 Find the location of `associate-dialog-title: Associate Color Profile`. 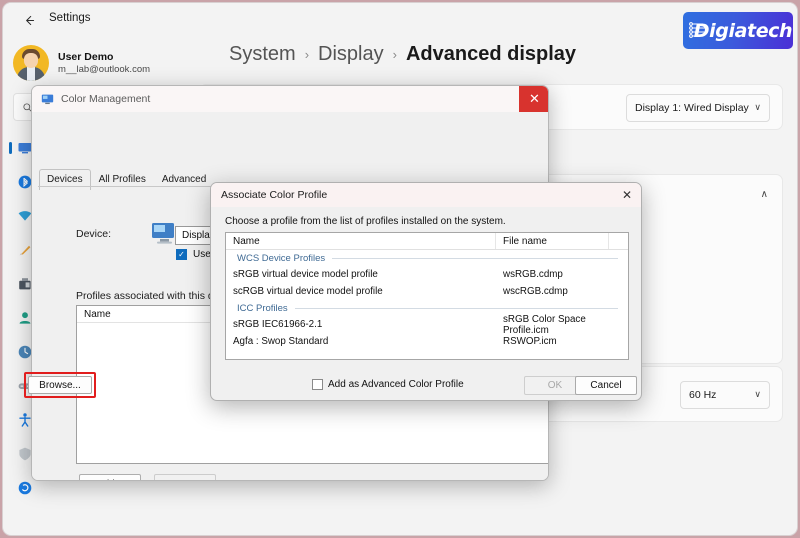

associate-dialog-title: Associate Color Profile is located at coordinates (274, 195).